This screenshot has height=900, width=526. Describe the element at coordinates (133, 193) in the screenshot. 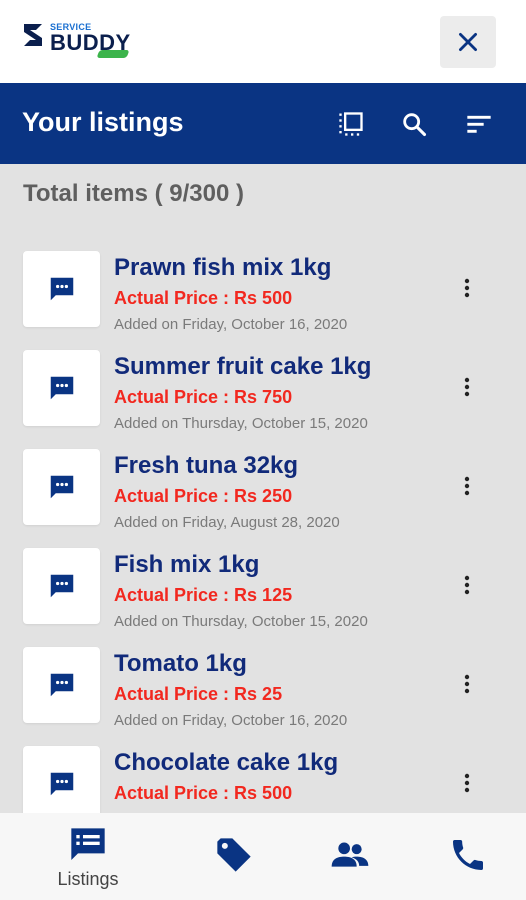

I see `total-items-label: Total items ( 9/300 )` at that location.